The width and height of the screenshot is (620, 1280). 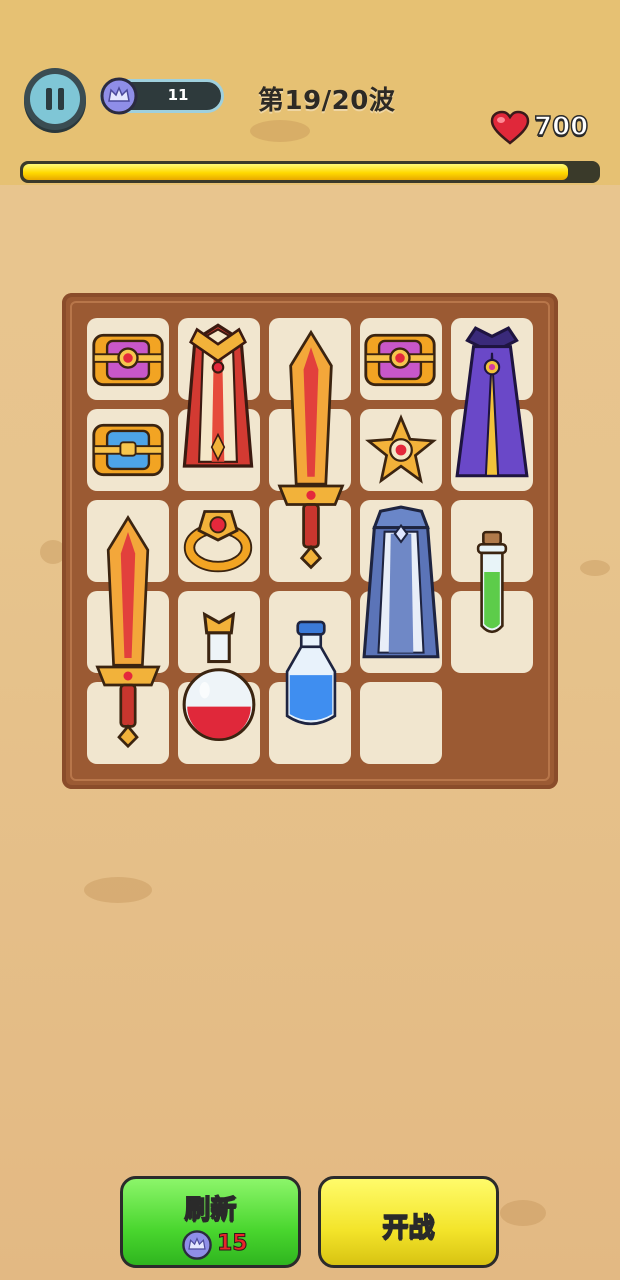 I want to click on wave-progress-fill, so click(x=296, y=172).